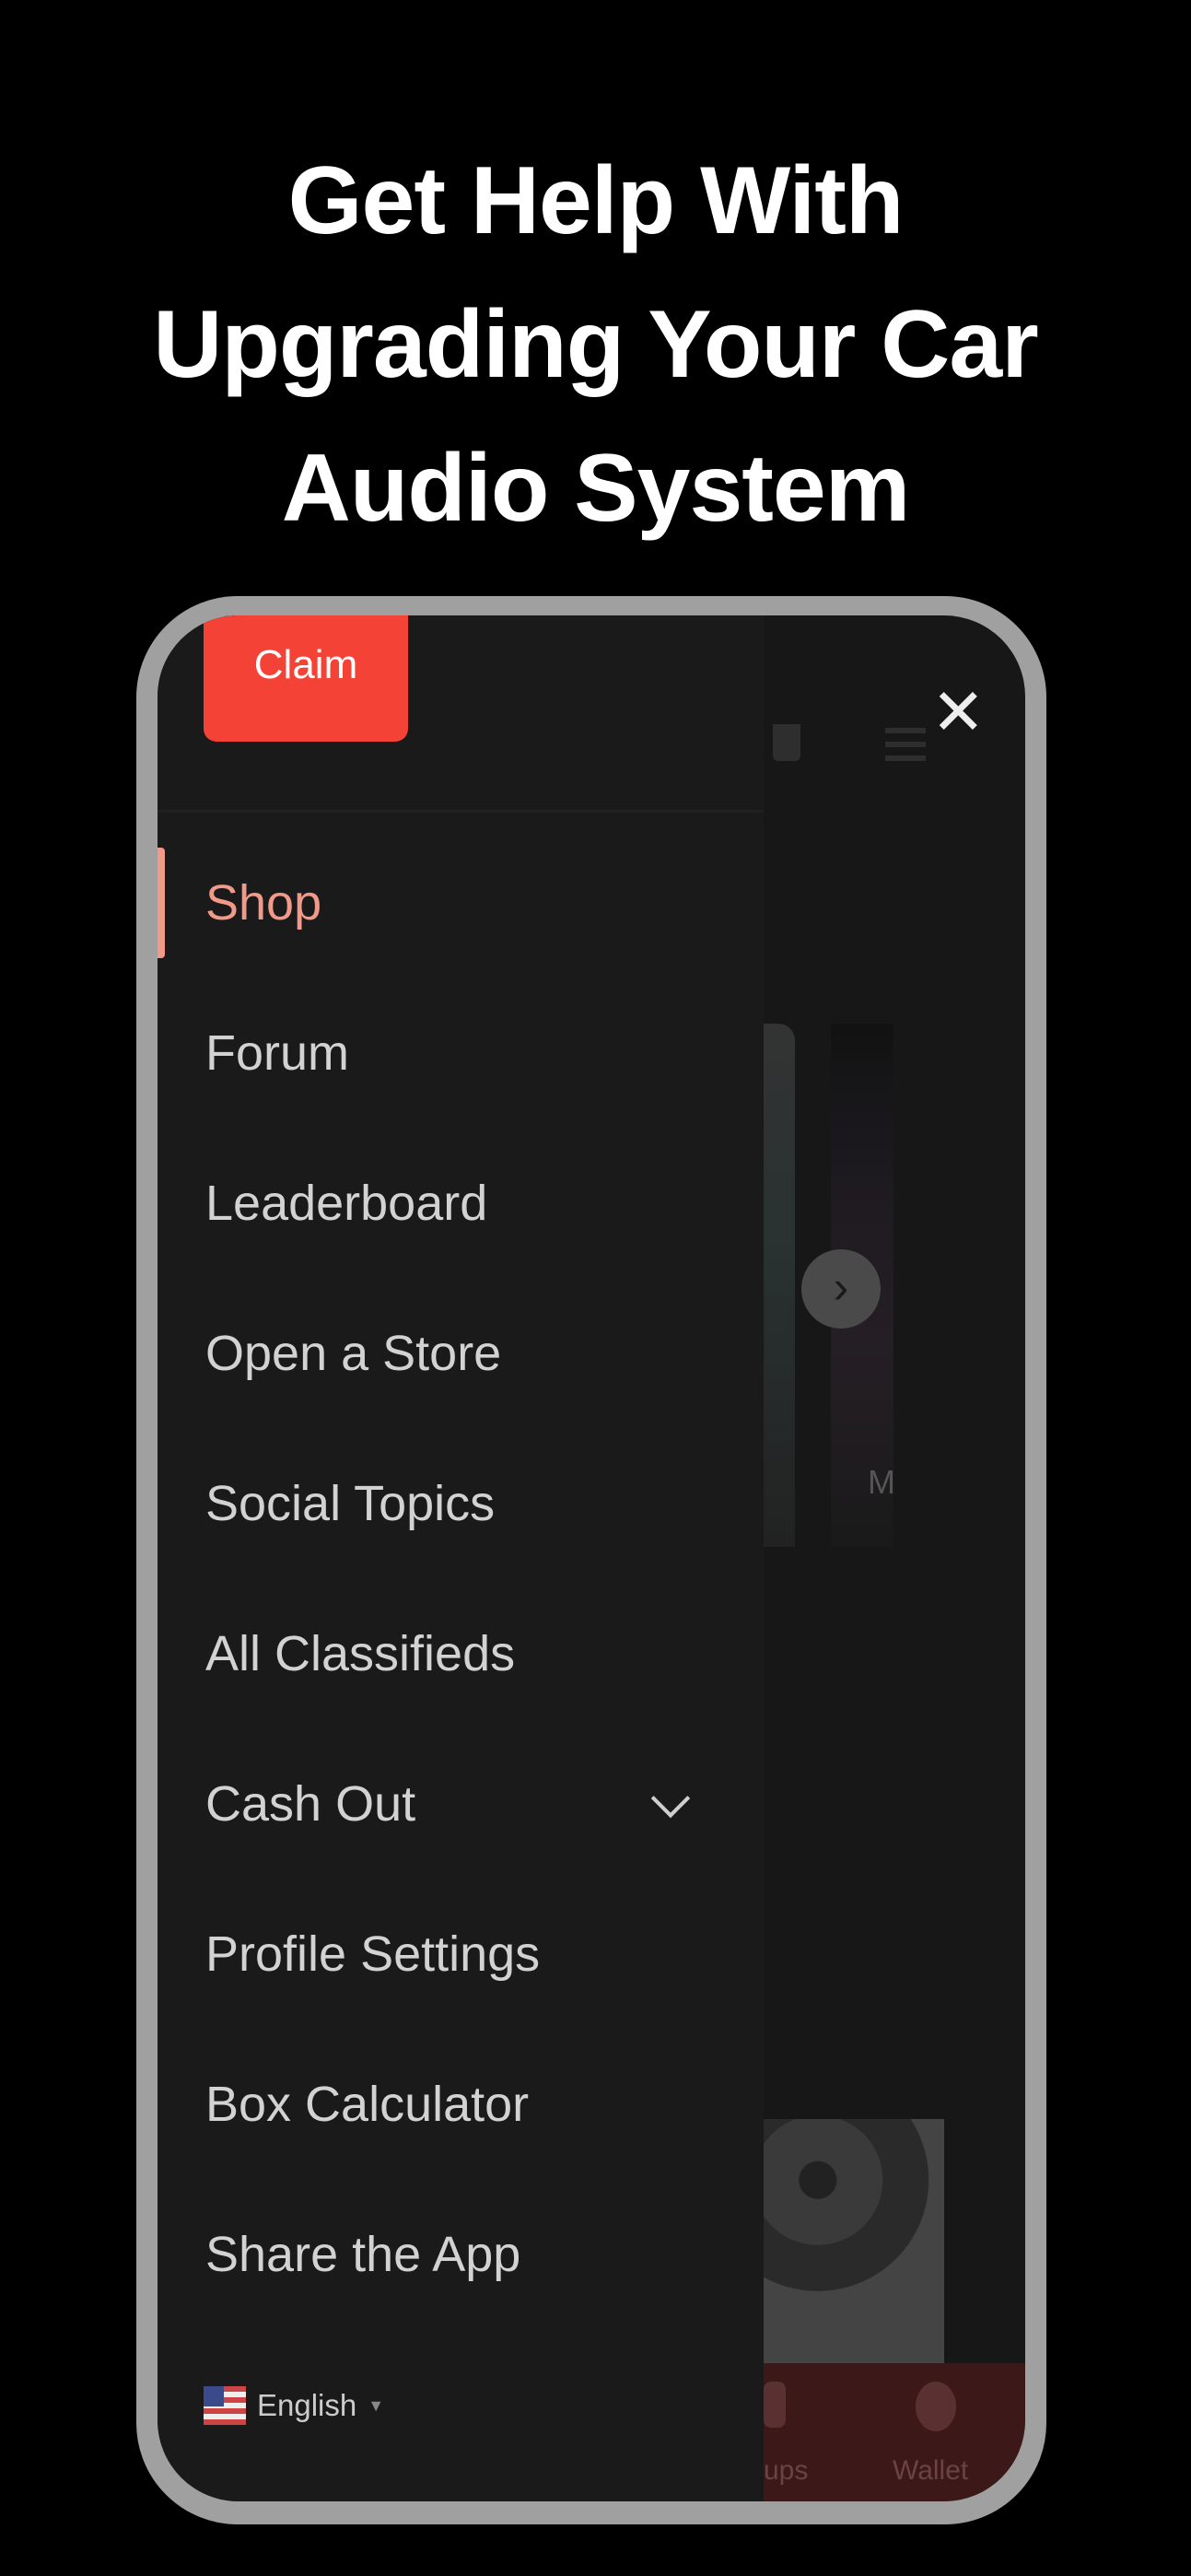  What do you see at coordinates (463, 1954) in the screenshot?
I see `menu-item-profile-settings: Profile Settings` at bounding box center [463, 1954].